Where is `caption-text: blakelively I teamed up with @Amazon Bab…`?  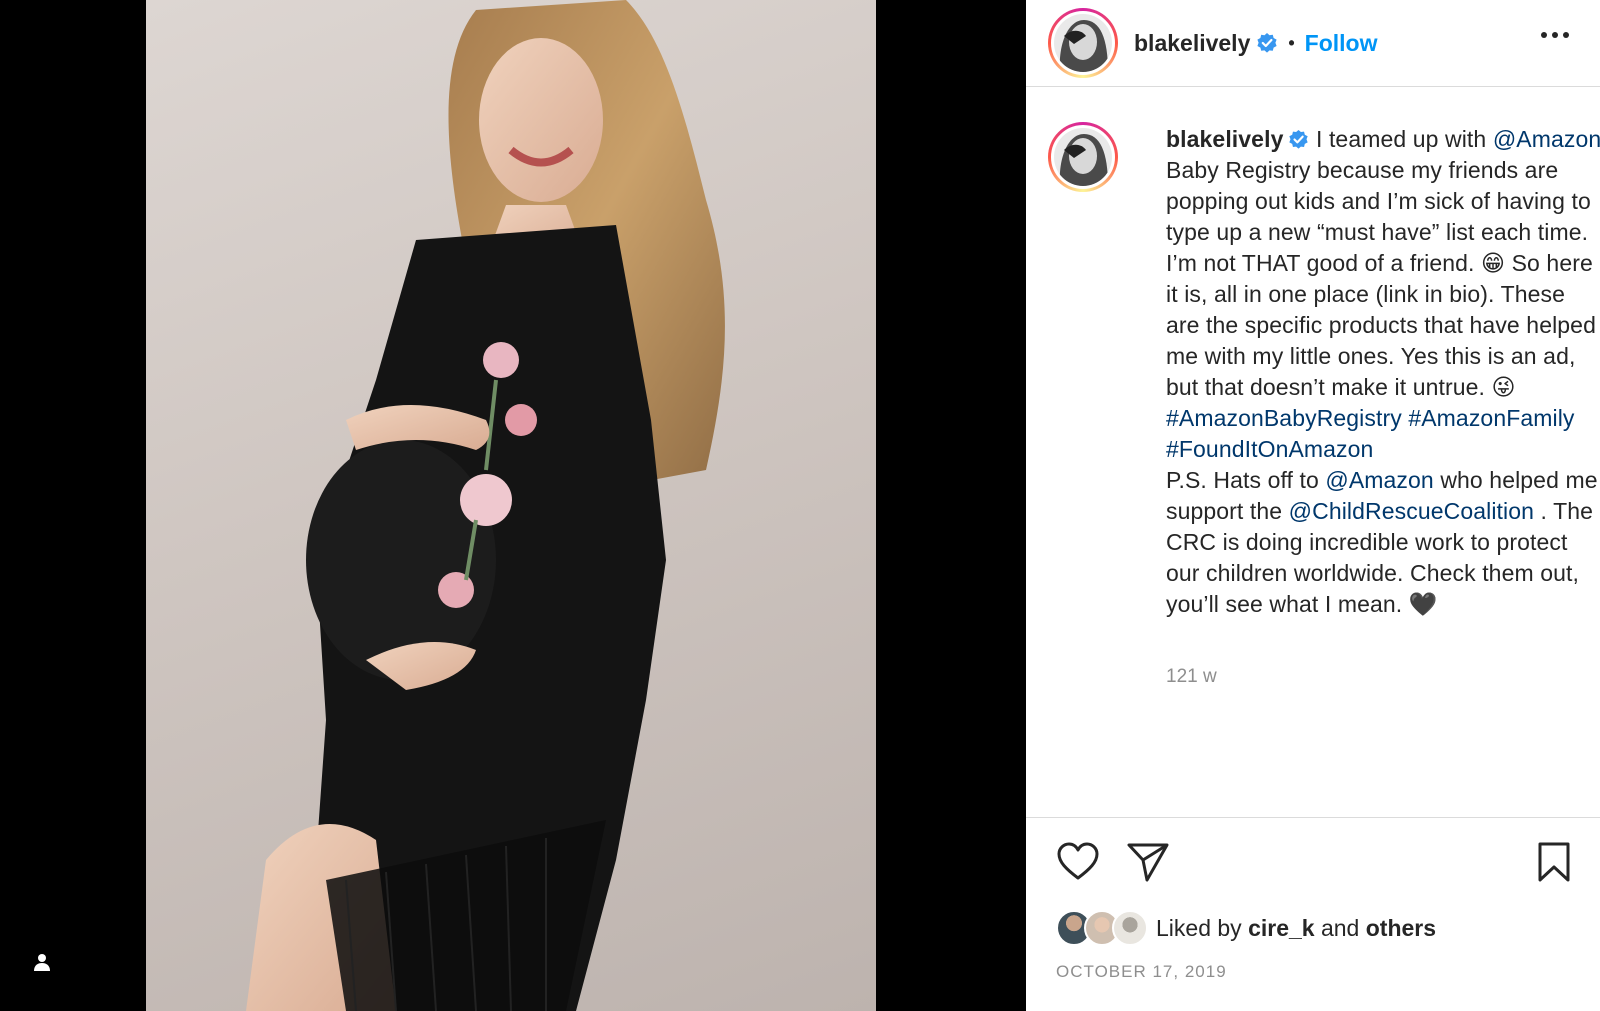 caption-text: blakelively I teamed up with @Amazon Bab… is located at coordinates (1383, 372).